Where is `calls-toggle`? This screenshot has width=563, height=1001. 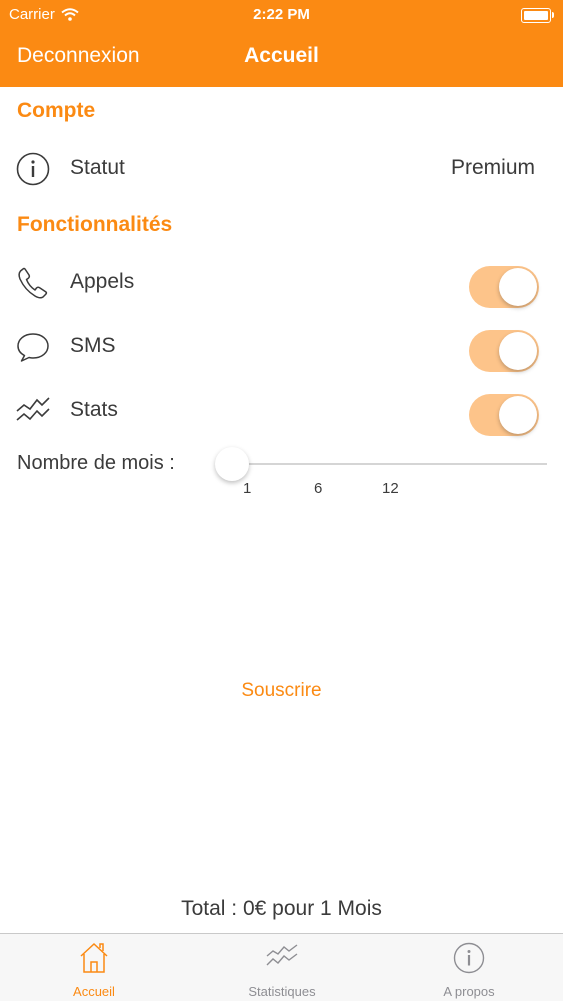 calls-toggle is located at coordinates (504, 287).